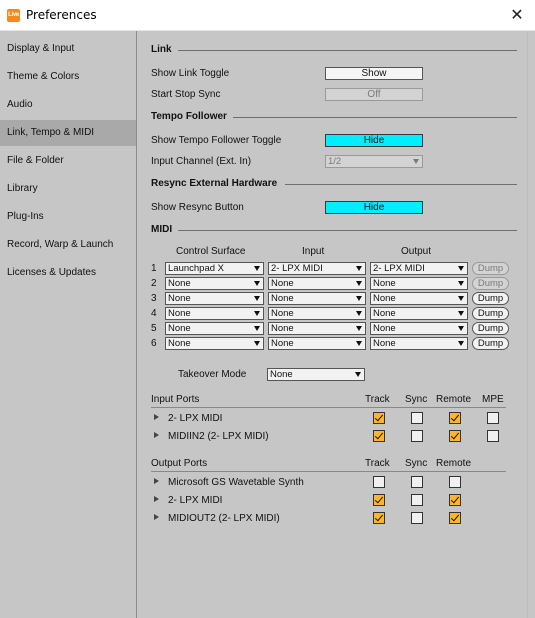  What do you see at coordinates (196, 268) in the screenshot?
I see `control-surface-value: Launchpad X` at bounding box center [196, 268].